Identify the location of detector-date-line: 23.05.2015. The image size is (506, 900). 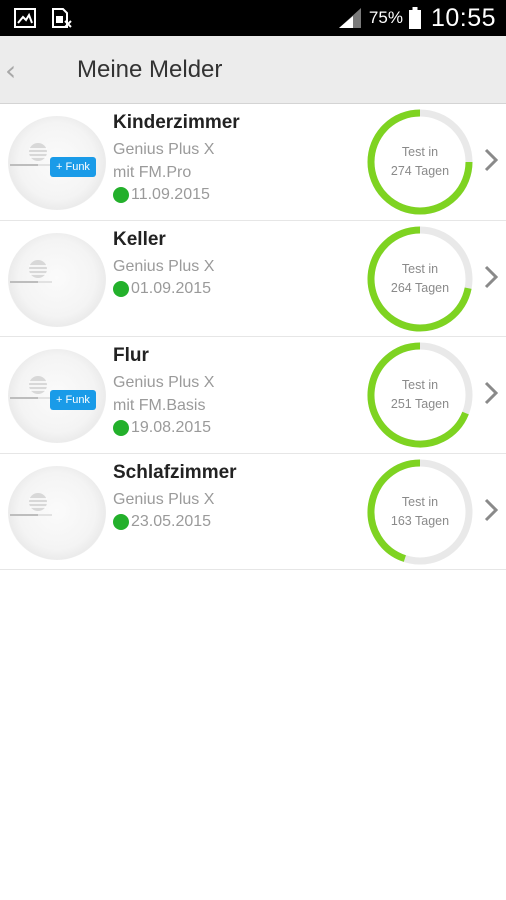
(162, 522).